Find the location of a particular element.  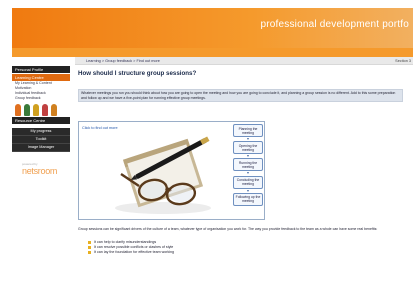

list-item-text: It can help to clarify misunderstandings is located at coordinates (125, 242).